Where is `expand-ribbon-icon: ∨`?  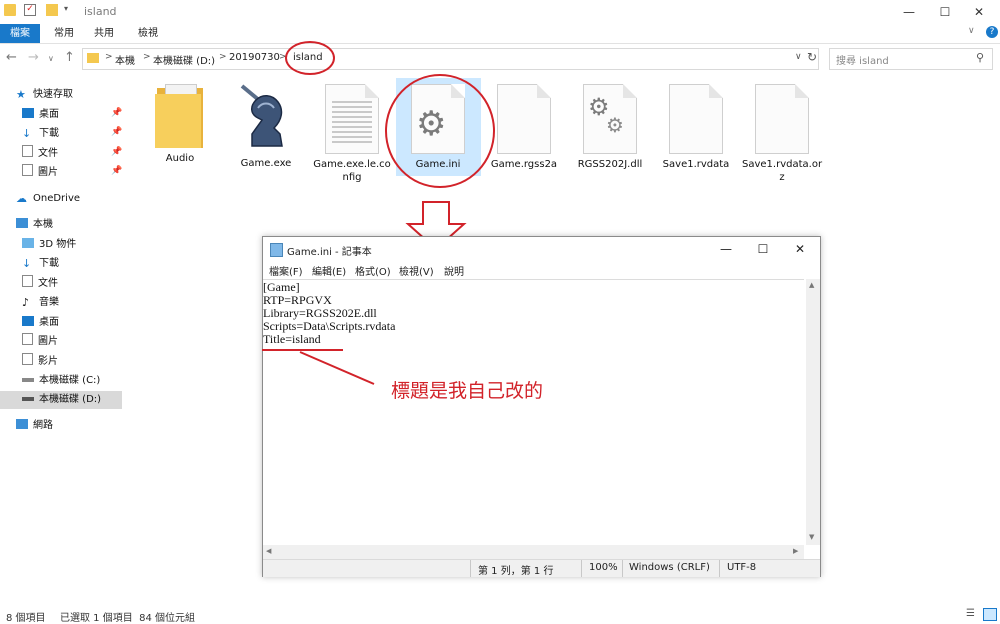 expand-ribbon-icon: ∨ is located at coordinates (971, 31).